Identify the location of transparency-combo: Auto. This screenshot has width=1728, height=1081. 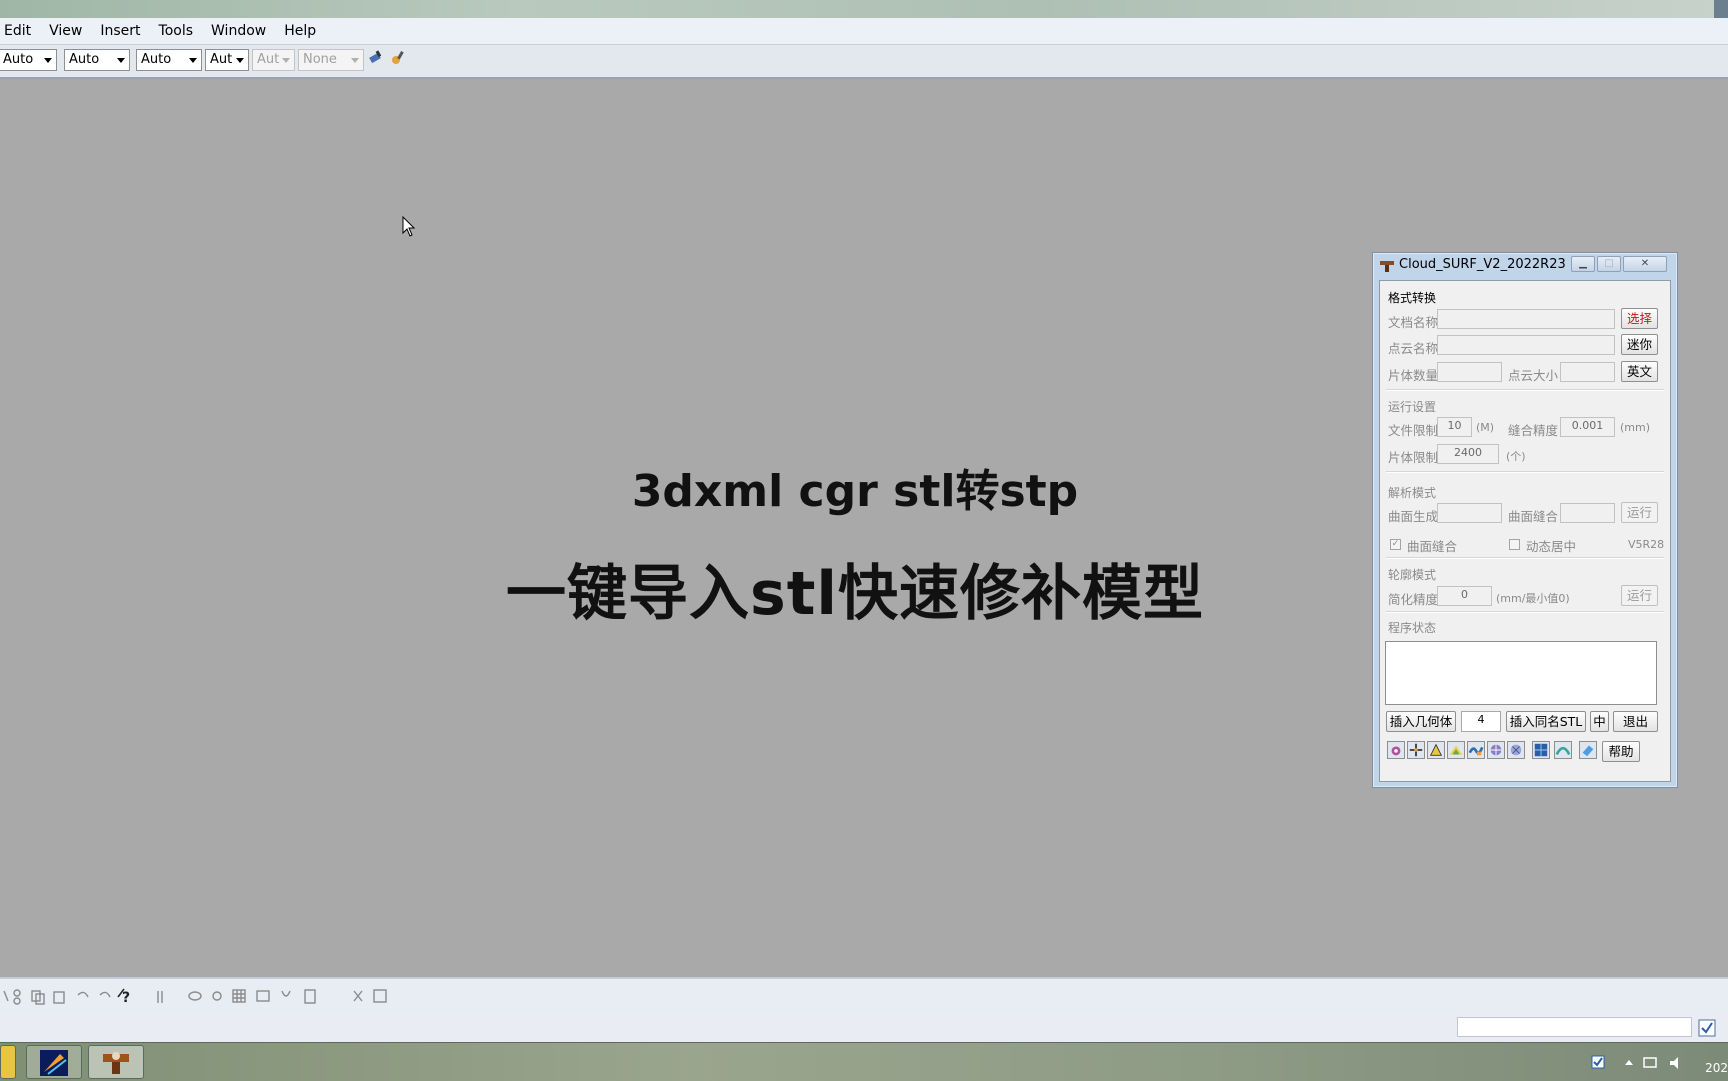
(97, 60).